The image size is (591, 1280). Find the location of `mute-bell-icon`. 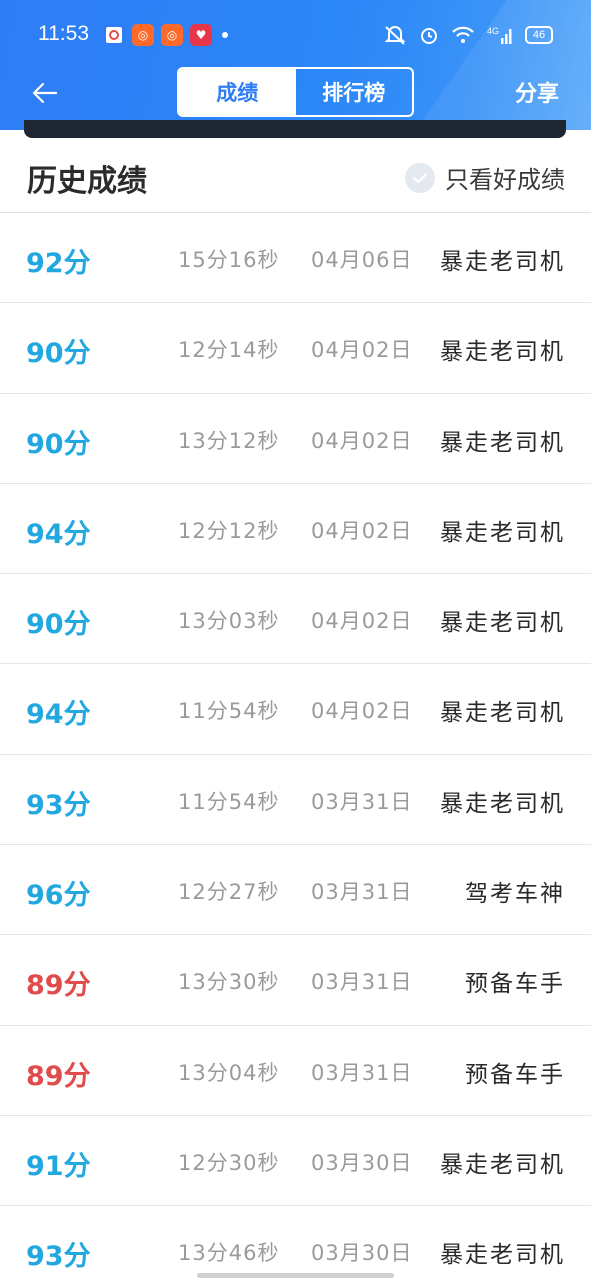

mute-bell-icon is located at coordinates (395, 35).